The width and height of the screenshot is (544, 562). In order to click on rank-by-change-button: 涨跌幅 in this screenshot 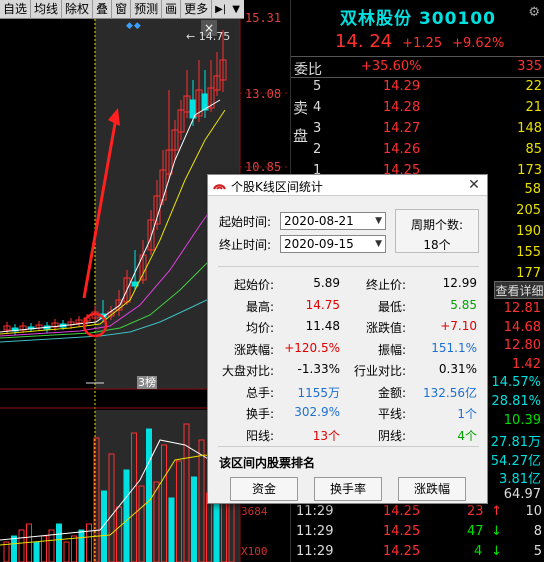, I will do `click(432, 489)`.